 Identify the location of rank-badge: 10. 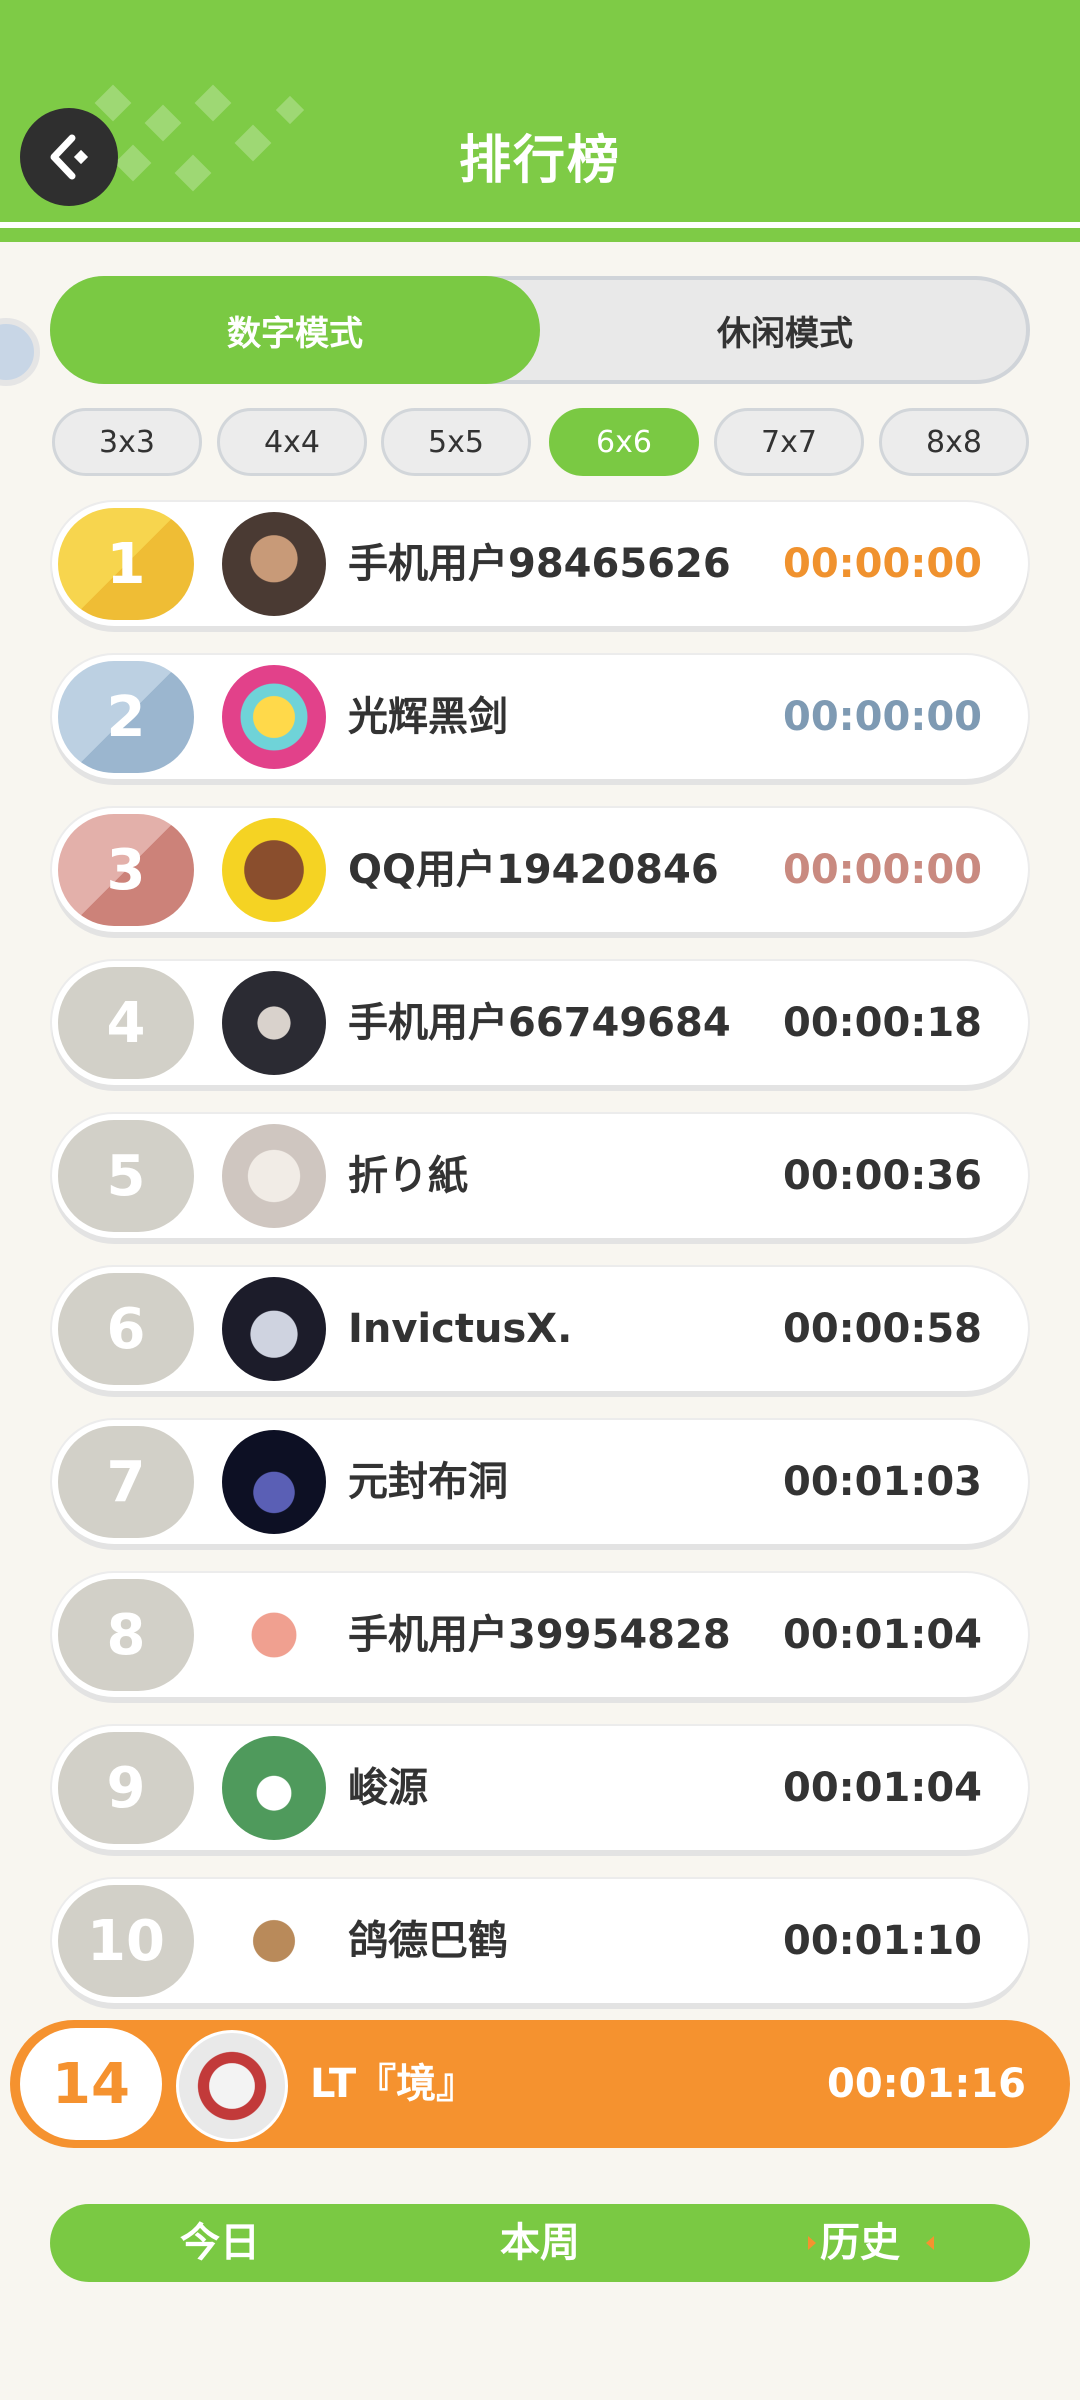
(126, 1941).